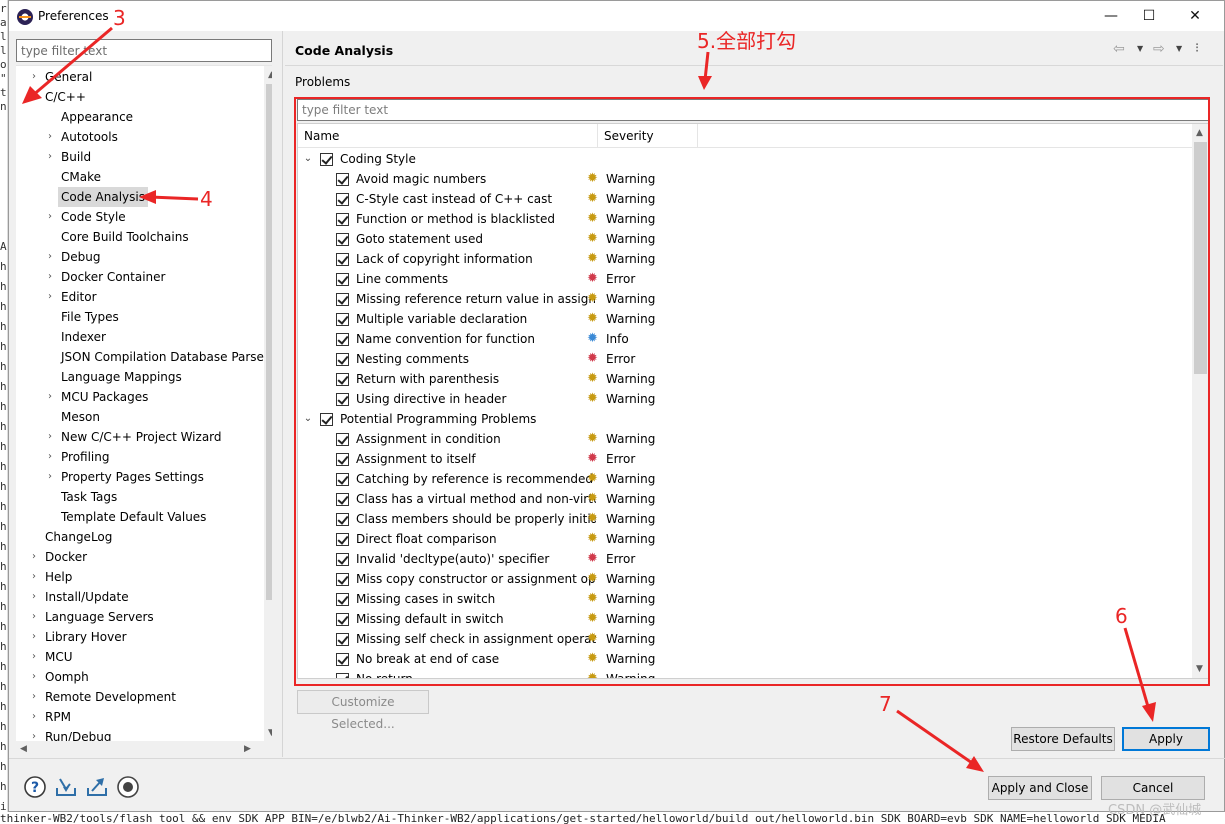 This screenshot has height=824, width=1225. Describe the element at coordinates (140, 537) in the screenshot. I see `tree-item: ChangeLog` at that location.